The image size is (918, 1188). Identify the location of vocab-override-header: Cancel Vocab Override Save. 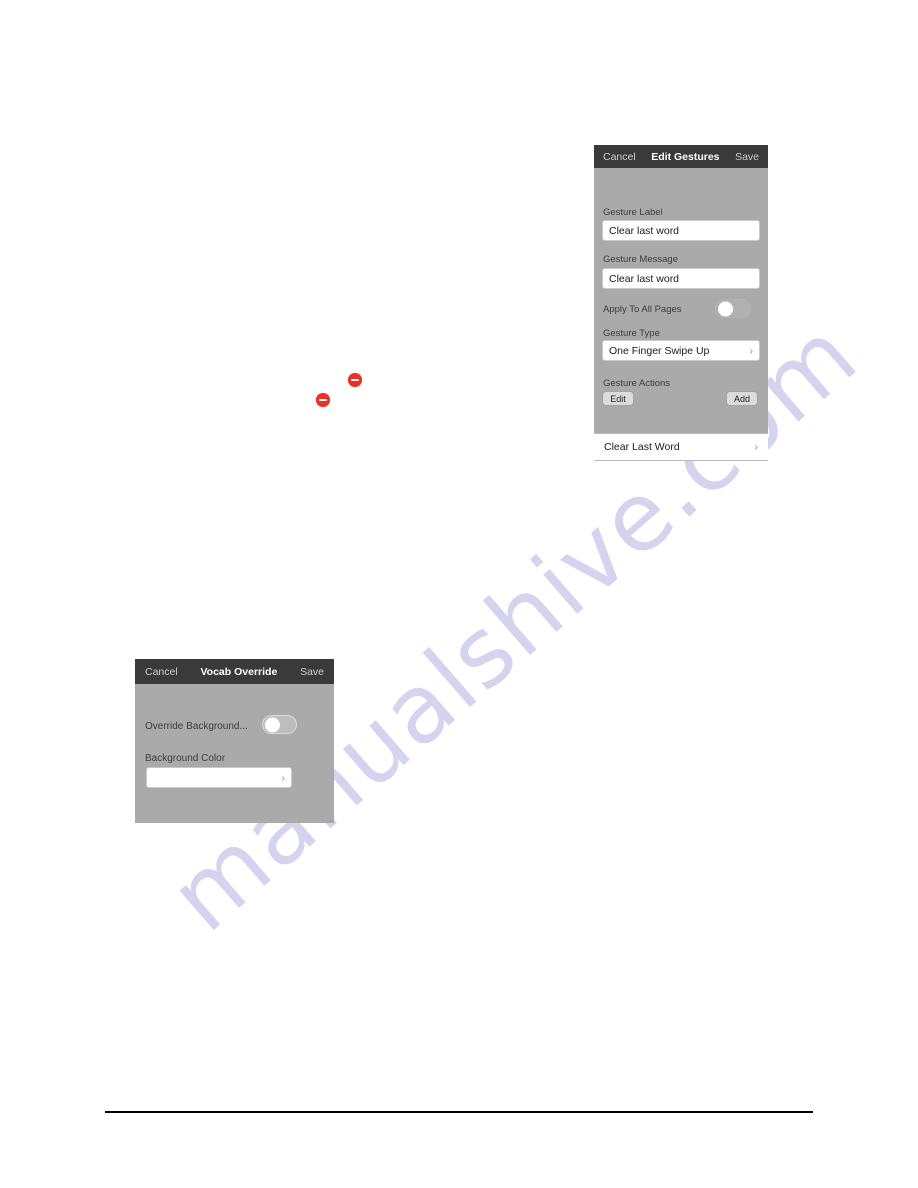
(234, 671).